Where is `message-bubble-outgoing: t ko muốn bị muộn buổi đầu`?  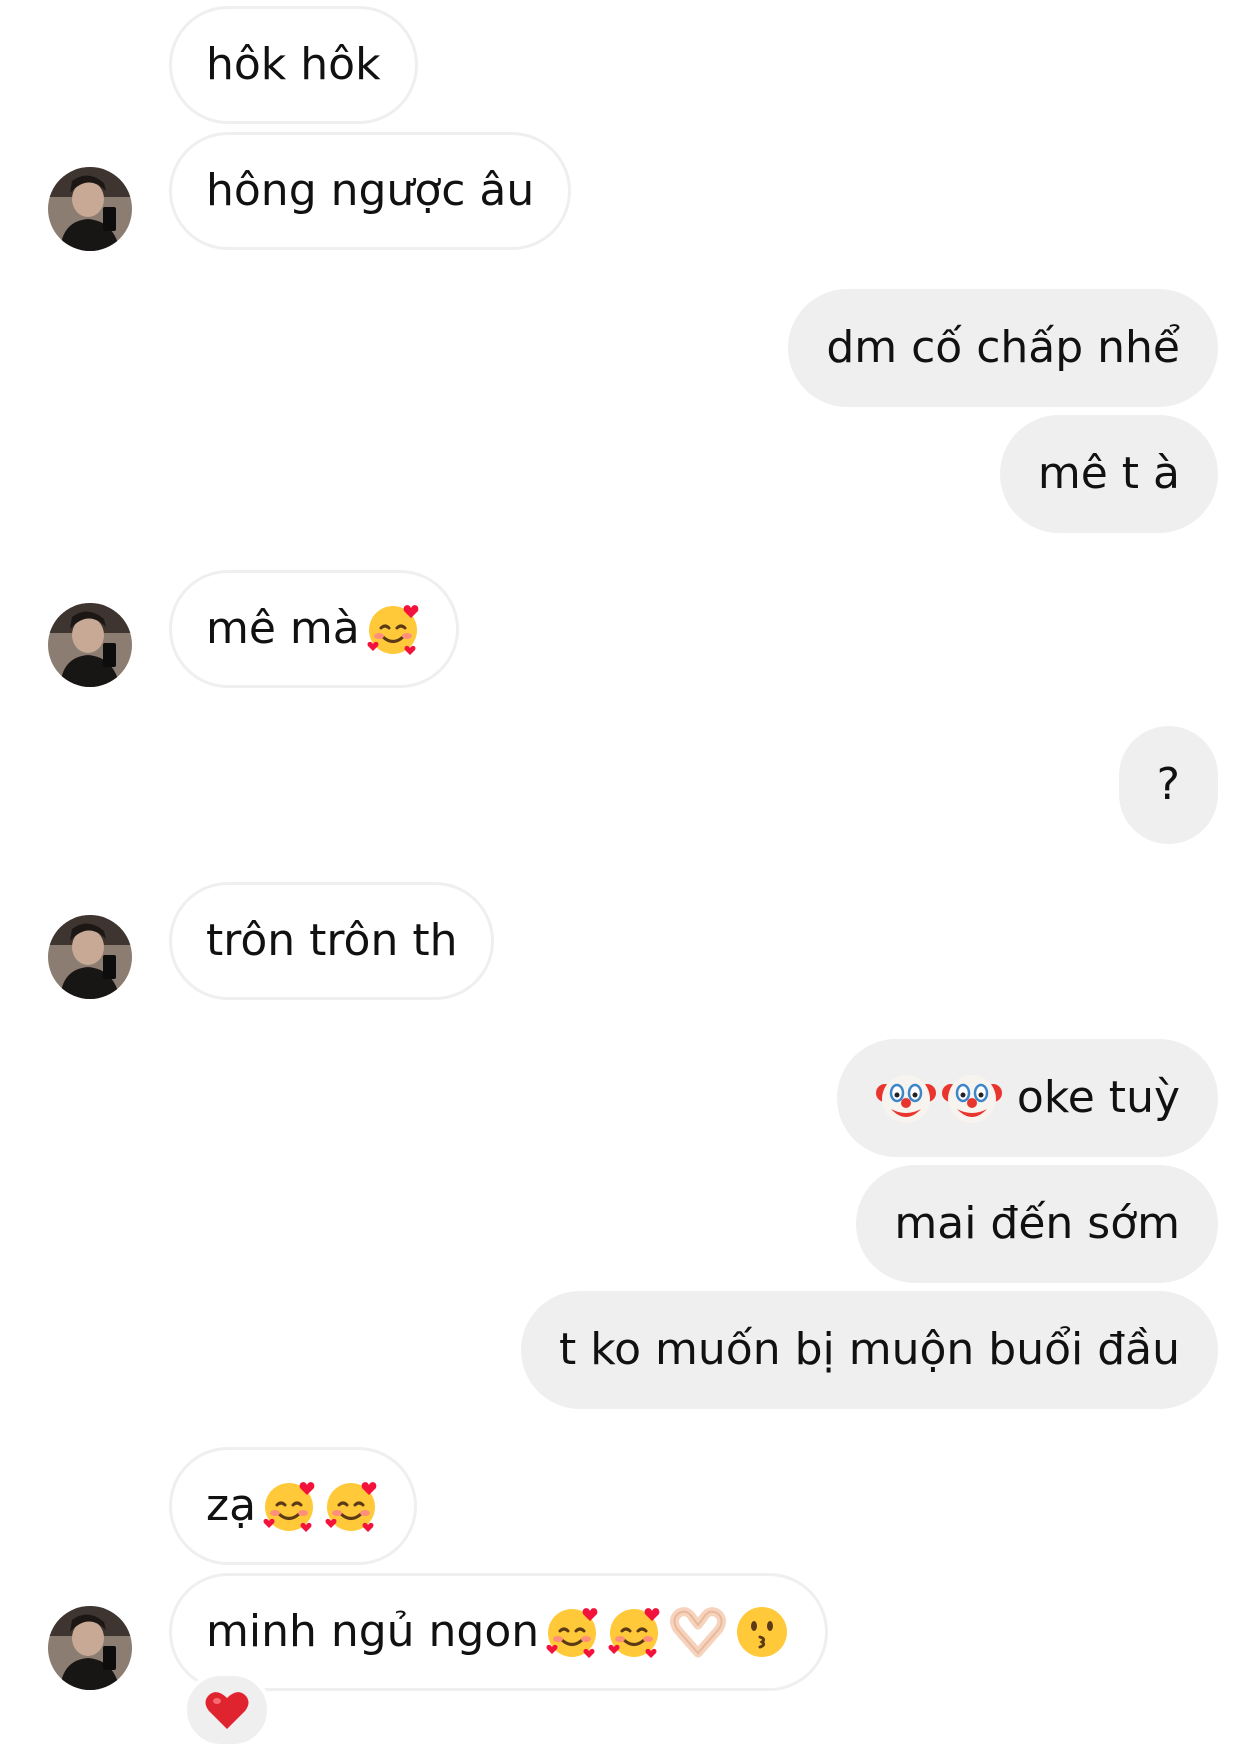
message-bubble-outgoing: t ko muốn bị muộn buổi đầu is located at coordinates (869, 1350).